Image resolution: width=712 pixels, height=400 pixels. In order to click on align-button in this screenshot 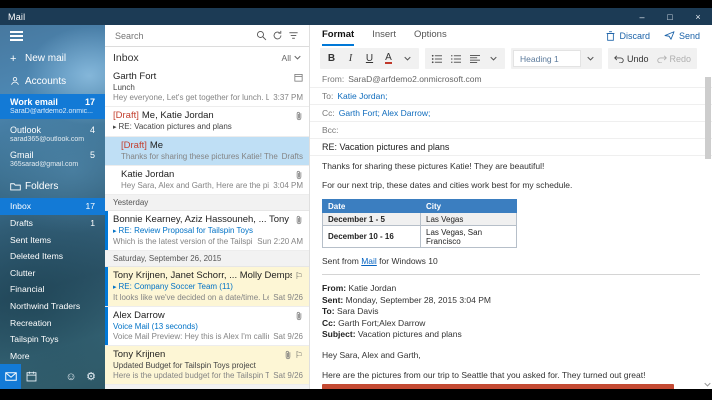, I will do `click(474, 58)`.